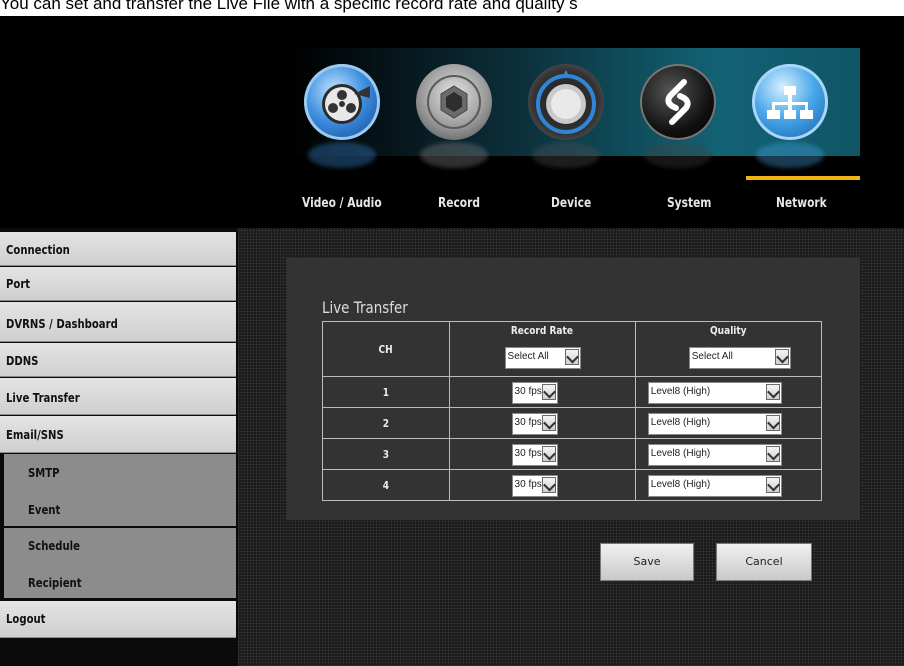 This screenshot has height=666, width=904. Describe the element at coordinates (22, 361) in the screenshot. I see `sidebar-item-label: DDNS` at that location.